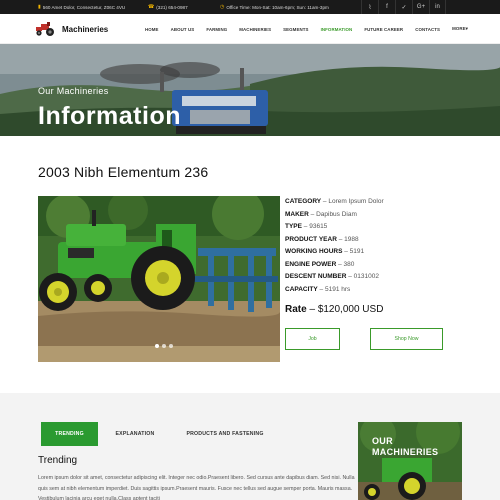 The image size is (500, 500). I want to click on machineries-card-image, so click(410, 461).